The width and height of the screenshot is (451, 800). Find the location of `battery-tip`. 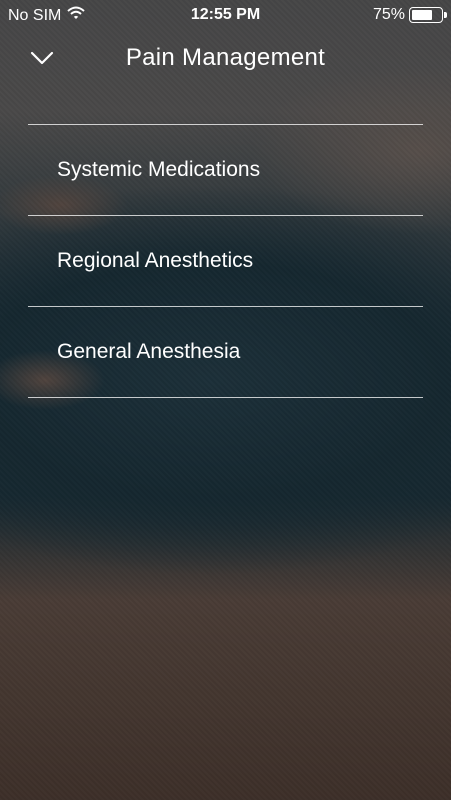

battery-tip is located at coordinates (445, 15).